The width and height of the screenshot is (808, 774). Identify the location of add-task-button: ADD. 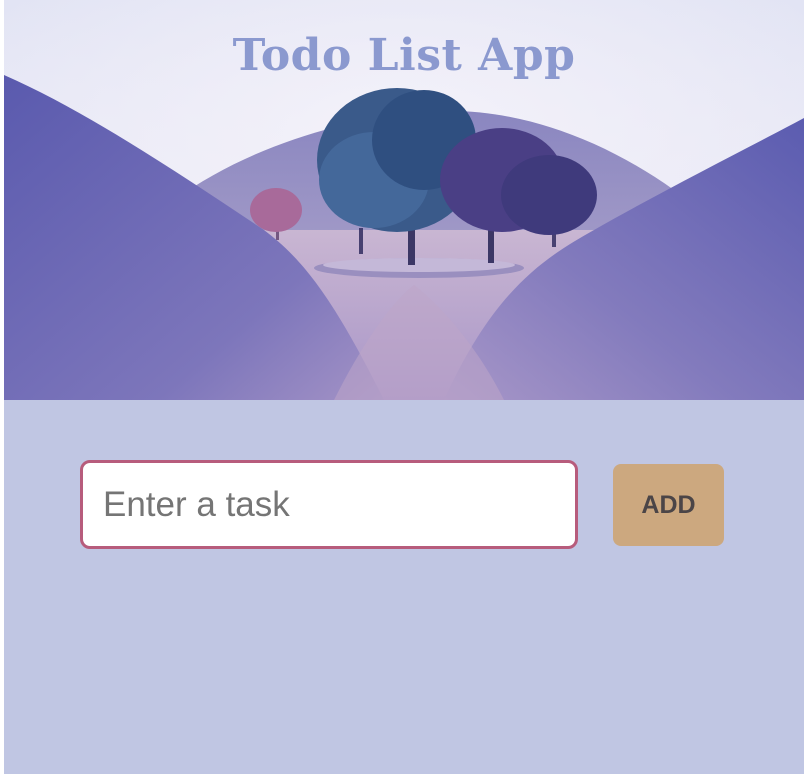
(668, 505).